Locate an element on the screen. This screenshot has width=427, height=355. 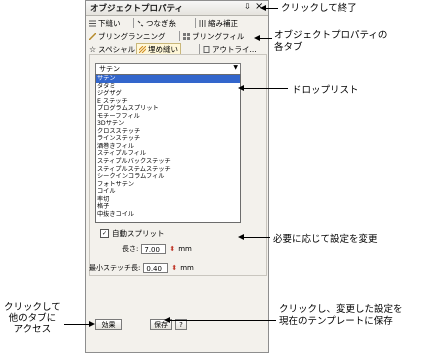
fill-icon is located at coordinates (186, 36).